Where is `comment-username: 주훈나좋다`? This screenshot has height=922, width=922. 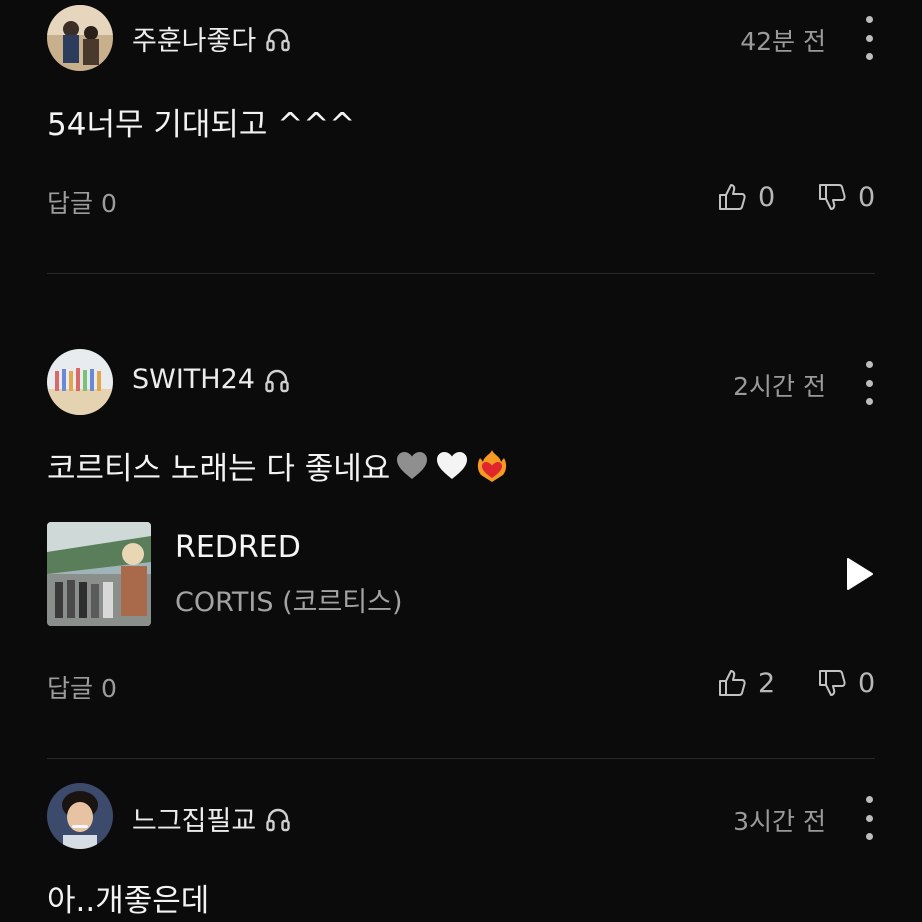
comment-username: 주훈나좋다 is located at coordinates (212, 38).